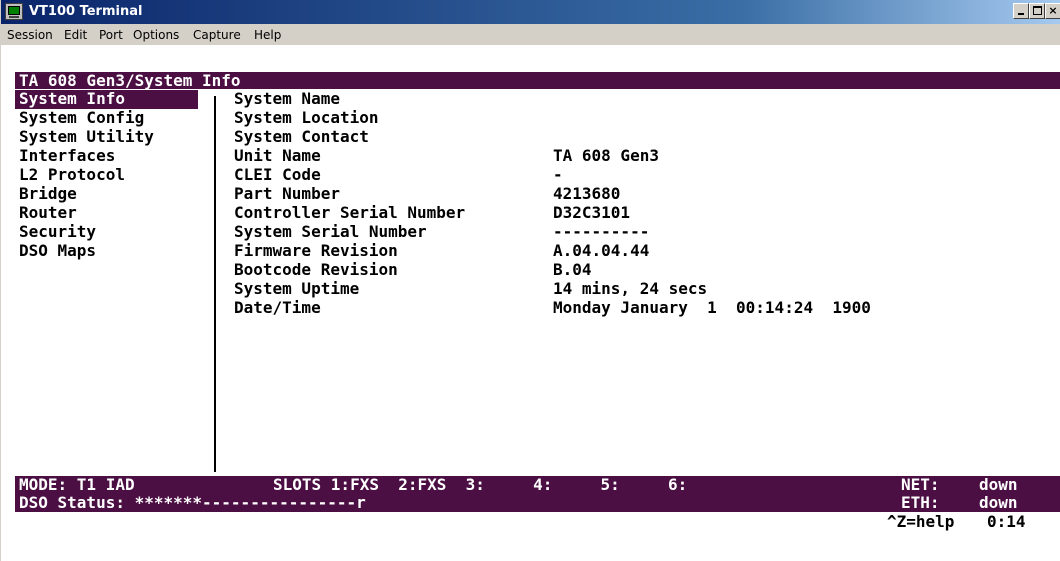 The image size is (1060, 561). Describe the element at coordinates (330, 231) in the screenshot. I see `field-label: System Serial Number` at that location.